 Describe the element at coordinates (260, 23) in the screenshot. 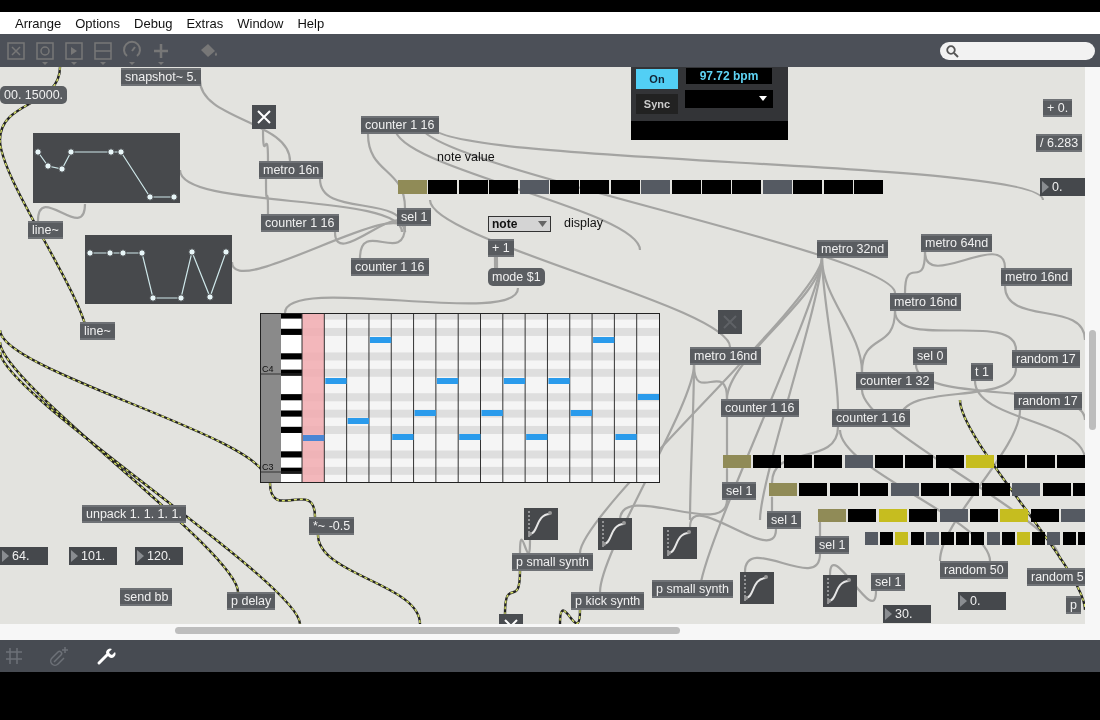

I see `menu-item: Window` at that location.